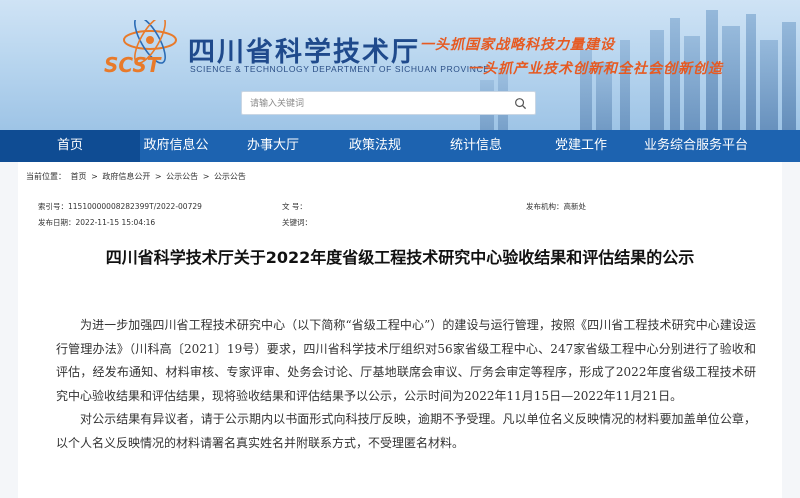  I want to click on meta-agency-label: 发布机构：, so click(545, 206).